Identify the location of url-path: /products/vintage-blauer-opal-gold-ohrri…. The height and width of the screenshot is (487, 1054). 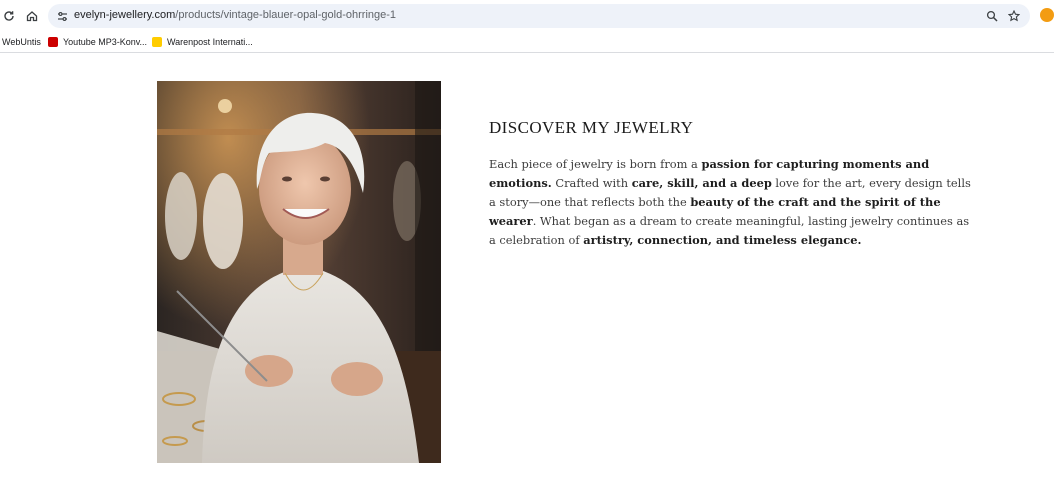
(286, 15).